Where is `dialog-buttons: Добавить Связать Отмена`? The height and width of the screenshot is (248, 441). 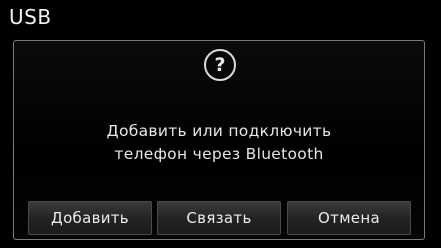 dialog-buttons: Добавить Связать Отмена is located at coordinates (219, 219).